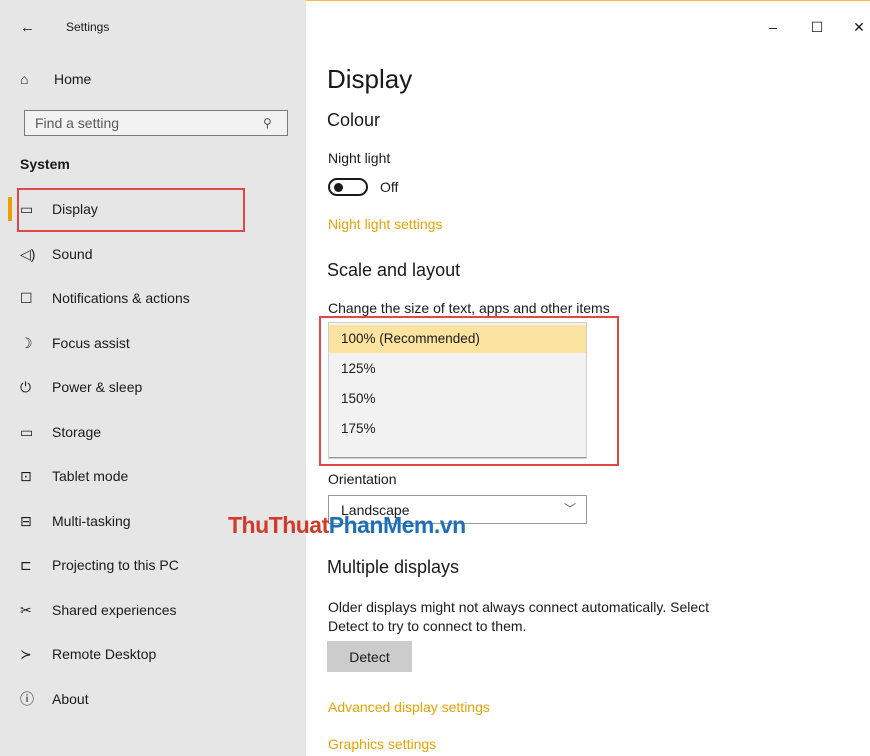 Image resolution: width=870 pixels, height=756 pixels. What do you see at coordinates (348, 187) in the screenshot?
I see `night-light-toggle` at bounding box center [348, 187].